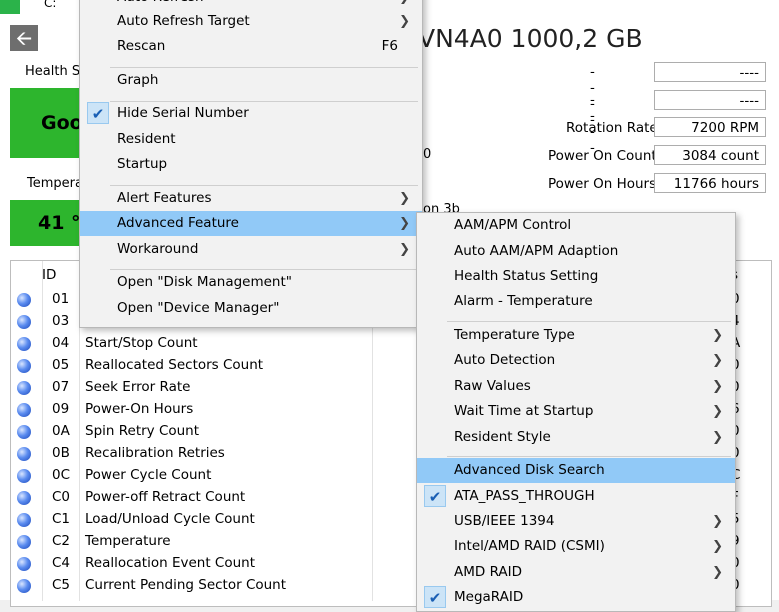 This screenshot has width=779, height=612. I want to click on menu-item-label: Workaround, so click(158, 249).